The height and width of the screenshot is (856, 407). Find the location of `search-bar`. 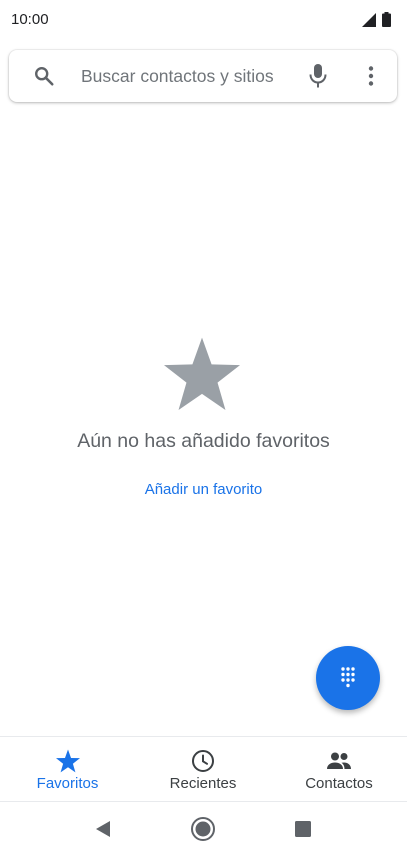

search-bar is located at coordinates (203, 76).